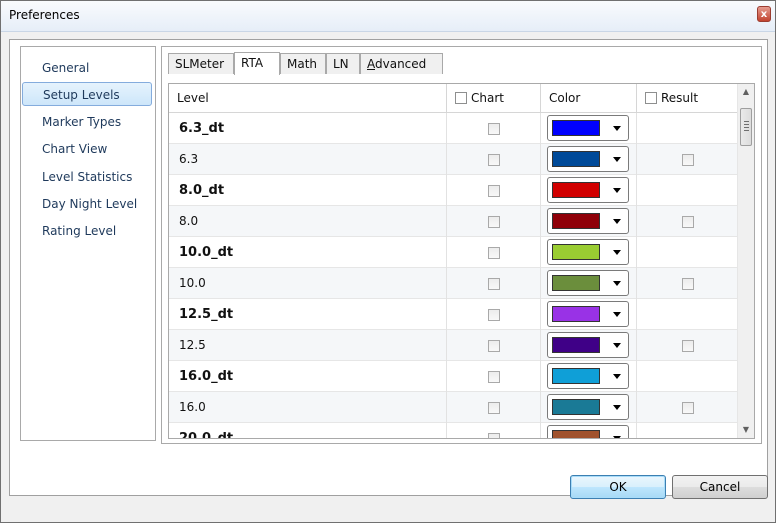  I want to click on table-row: 6.3_dt, so click(453, 128).